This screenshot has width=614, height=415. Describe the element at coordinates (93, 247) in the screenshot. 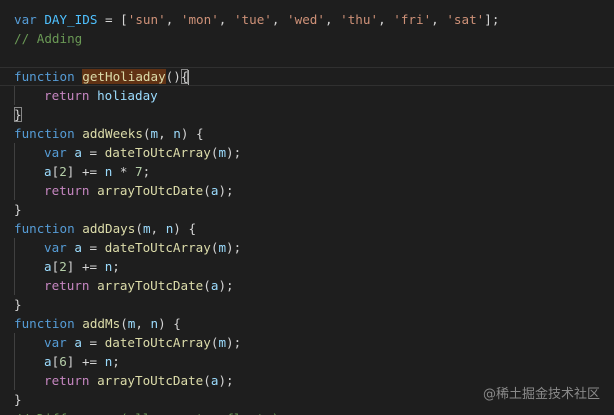

I see `punctuation-token: =` at that location.